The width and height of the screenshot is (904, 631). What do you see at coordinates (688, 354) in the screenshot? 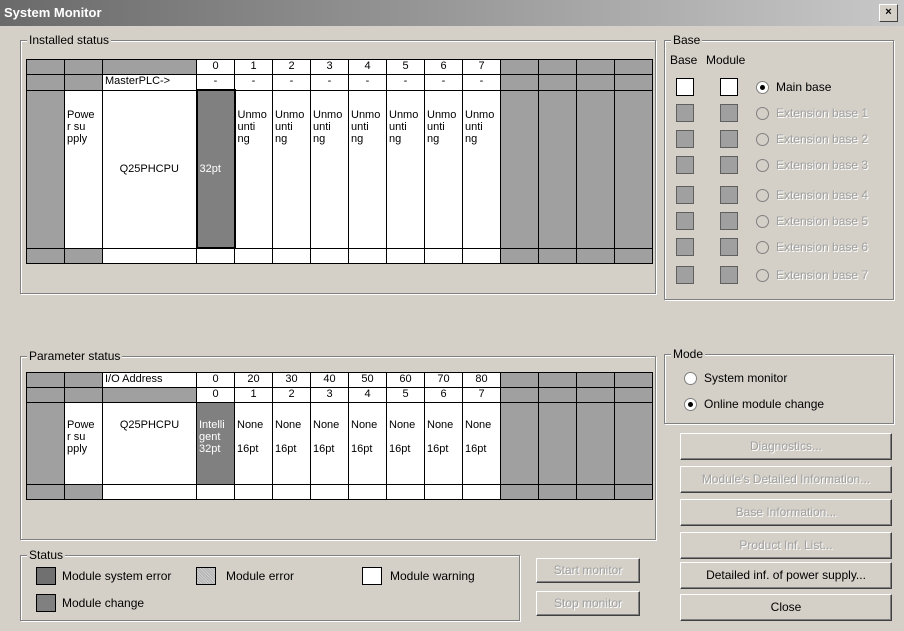
I see `mode-label: Mode` at bounding box center [688, 354].